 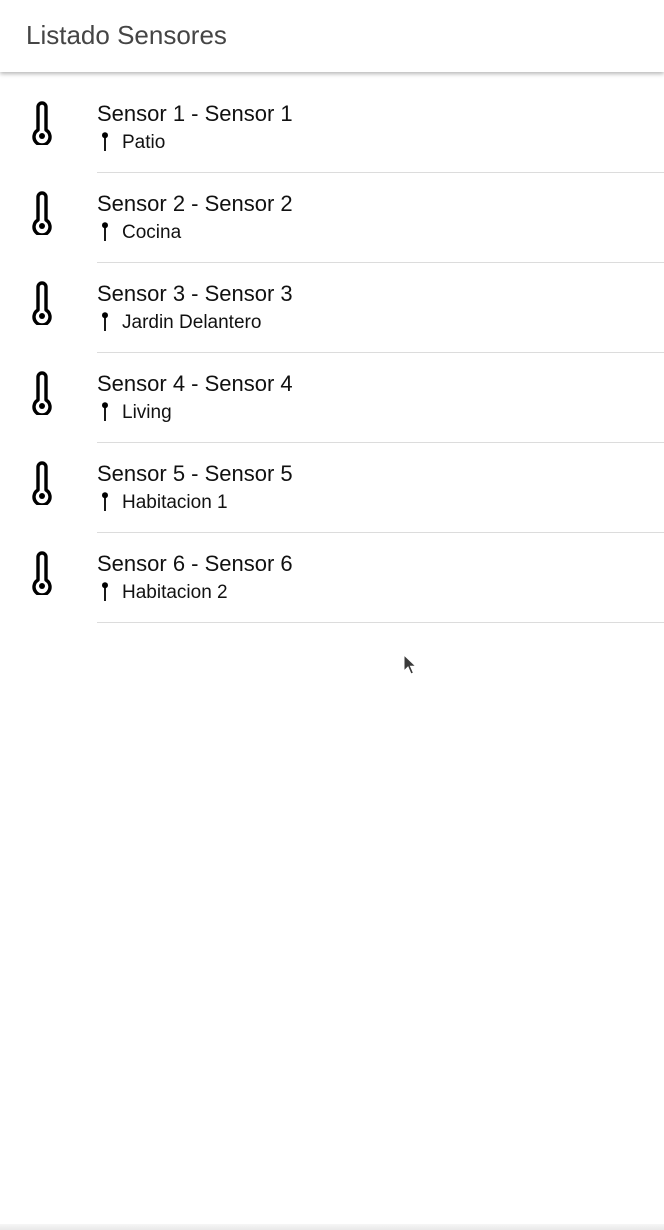 I want to click on sensor-list-item-6: Sensor 6 - Sensor 6 Habitacion 2, so click(x=332, y=578).